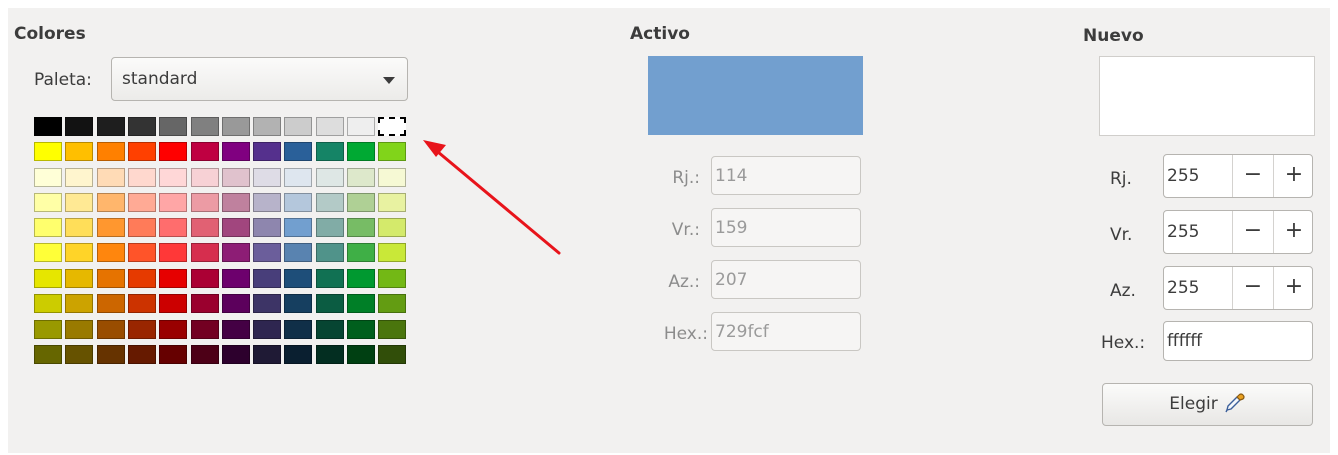  What do you see at coordinates (1183, 176) in the screenshot?
I see `nuevo-rj-value: 255` at bounding box center [1183, 176].